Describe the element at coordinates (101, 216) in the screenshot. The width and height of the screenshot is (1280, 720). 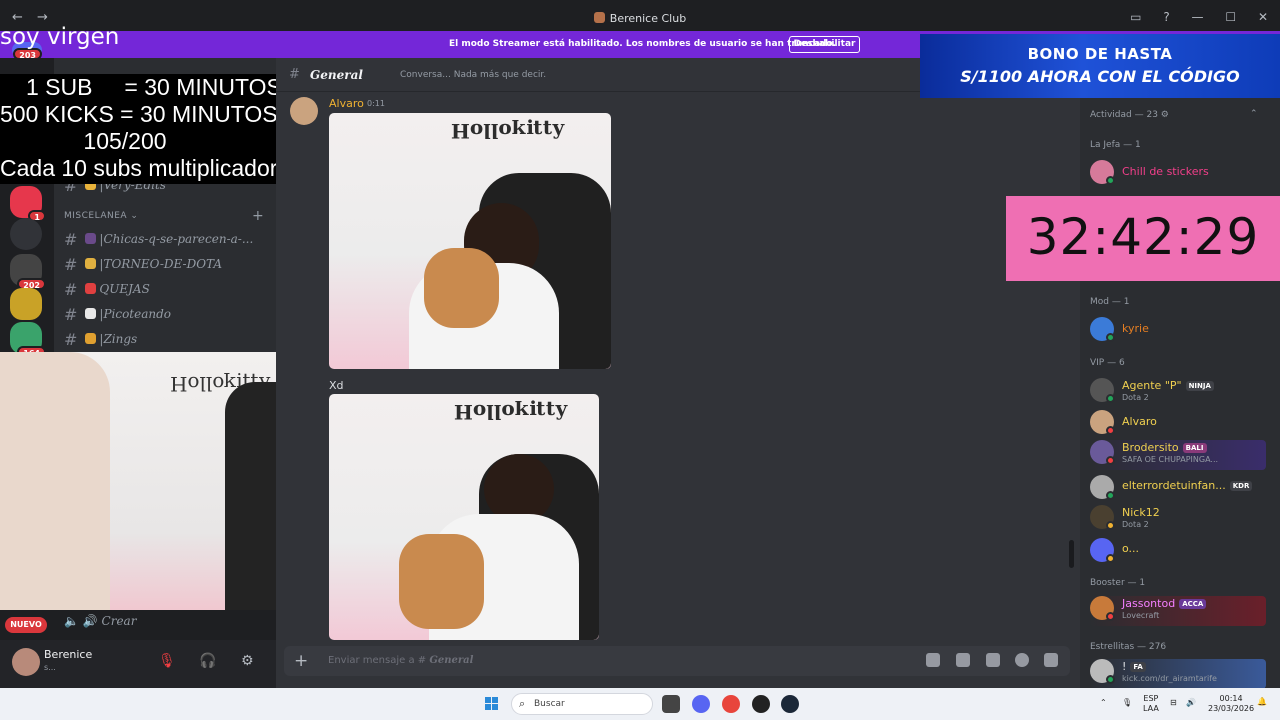
I see `category-misc-header: MISCELANEA ⌄` at that location.